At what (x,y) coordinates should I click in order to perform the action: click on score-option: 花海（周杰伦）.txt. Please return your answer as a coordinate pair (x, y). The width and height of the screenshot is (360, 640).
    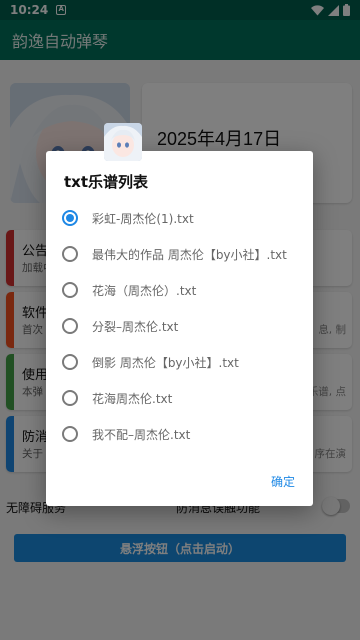
    Looking at the image, I should click on (182, 290).